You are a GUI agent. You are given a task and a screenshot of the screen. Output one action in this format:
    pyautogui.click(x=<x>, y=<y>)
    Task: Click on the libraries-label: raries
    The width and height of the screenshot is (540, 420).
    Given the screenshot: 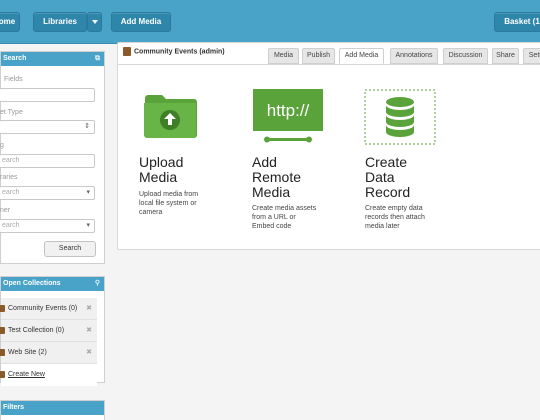 What is the action you would take?
    pyautogui.click(x=9, y=177)
    